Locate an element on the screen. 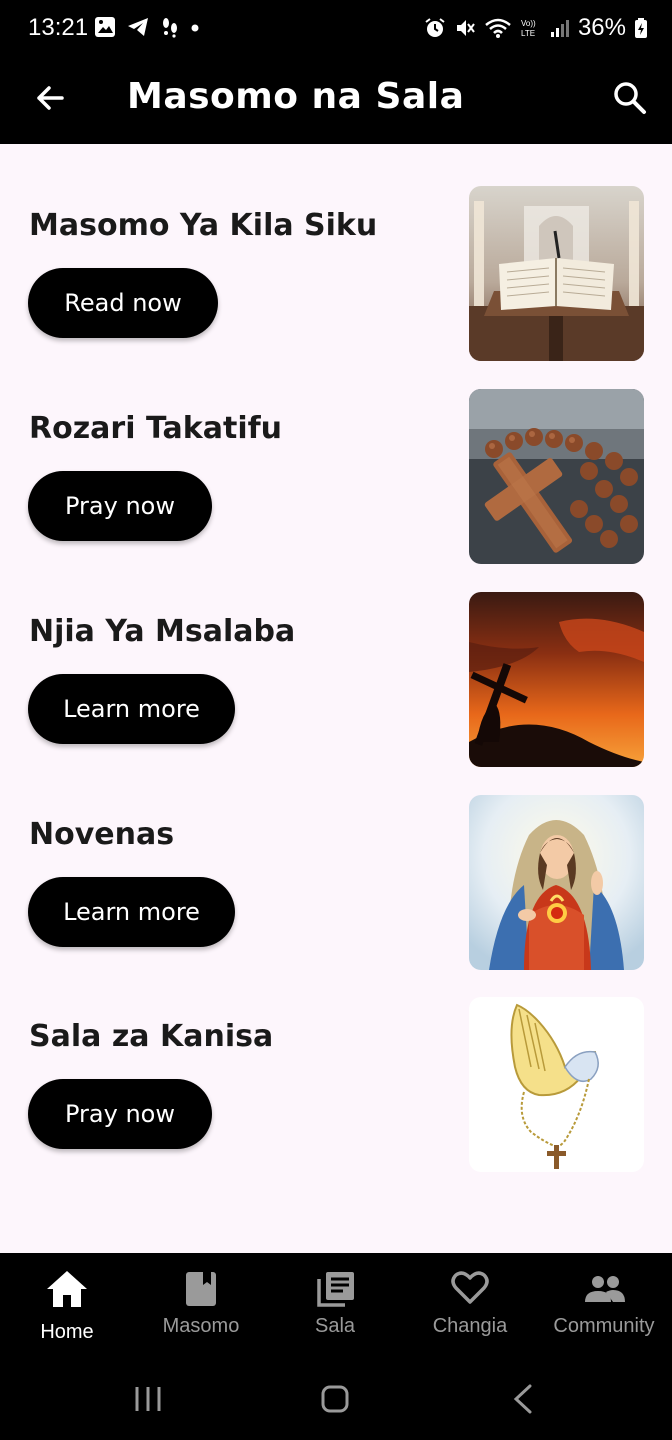  back-arrow-icon is located at coordinates (50, 98).